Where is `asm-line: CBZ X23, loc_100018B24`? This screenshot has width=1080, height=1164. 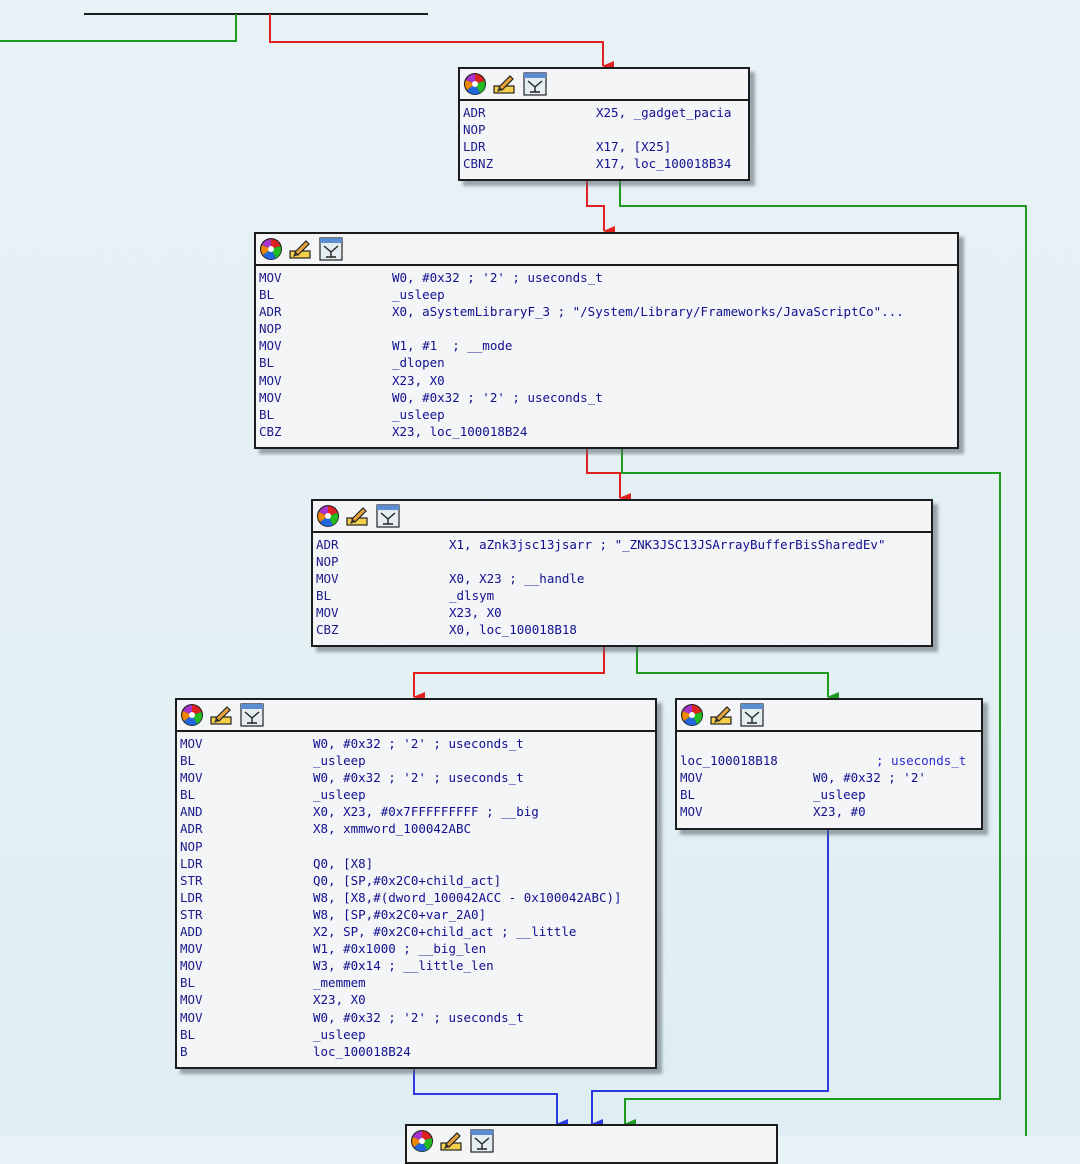
asm-line: CBZ X23, loc_100018B24 is located at coordinates (608, 431).